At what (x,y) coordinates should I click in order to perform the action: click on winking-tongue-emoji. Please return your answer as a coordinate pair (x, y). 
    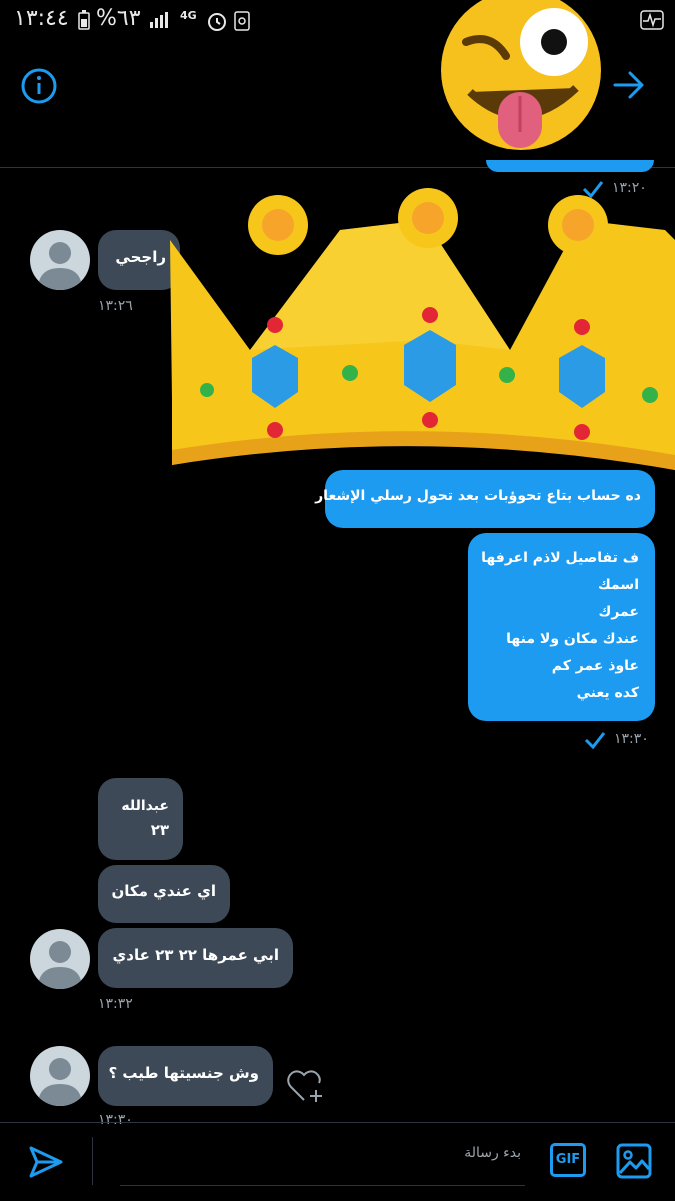
    Looking at the image, I should click on (521, 75).